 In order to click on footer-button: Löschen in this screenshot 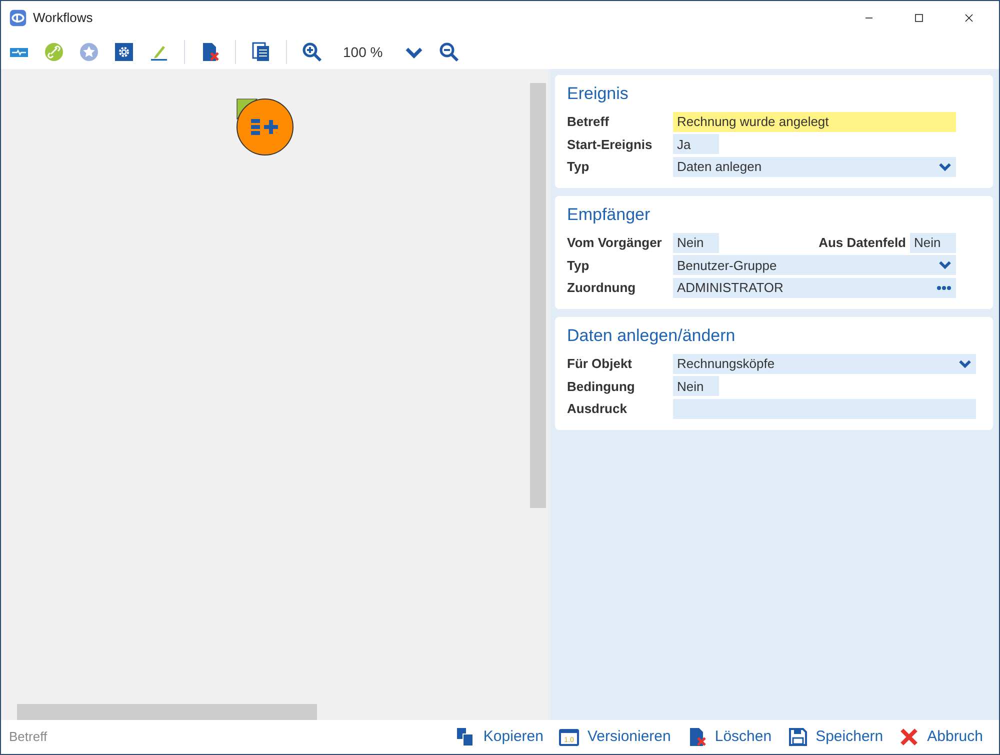, I will do `click(729, 737)`.